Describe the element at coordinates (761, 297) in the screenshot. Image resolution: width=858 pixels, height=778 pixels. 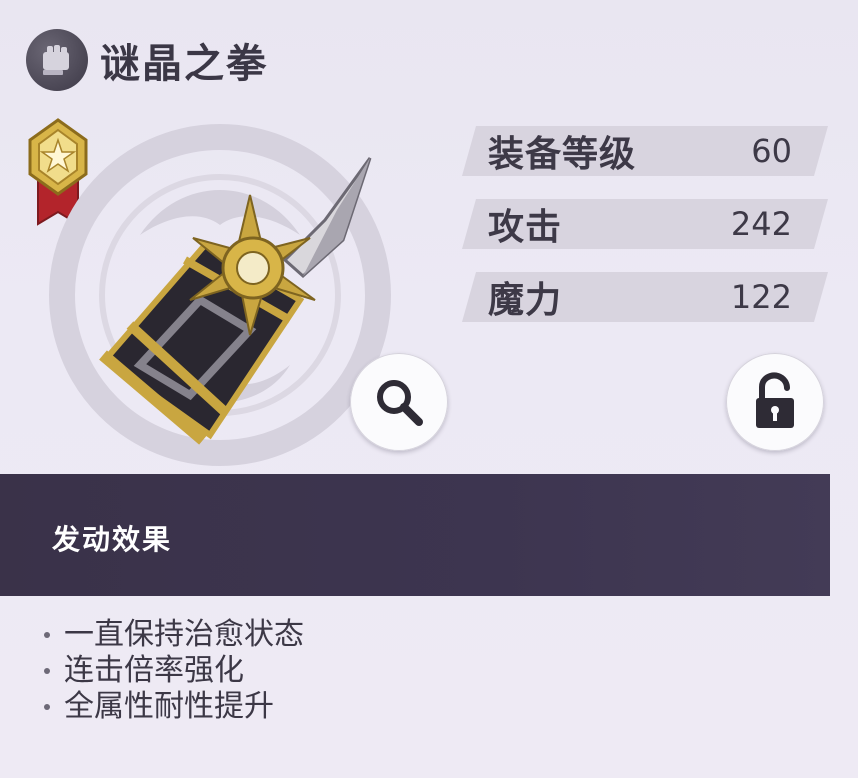
I see `stat-value: 122` at that location.